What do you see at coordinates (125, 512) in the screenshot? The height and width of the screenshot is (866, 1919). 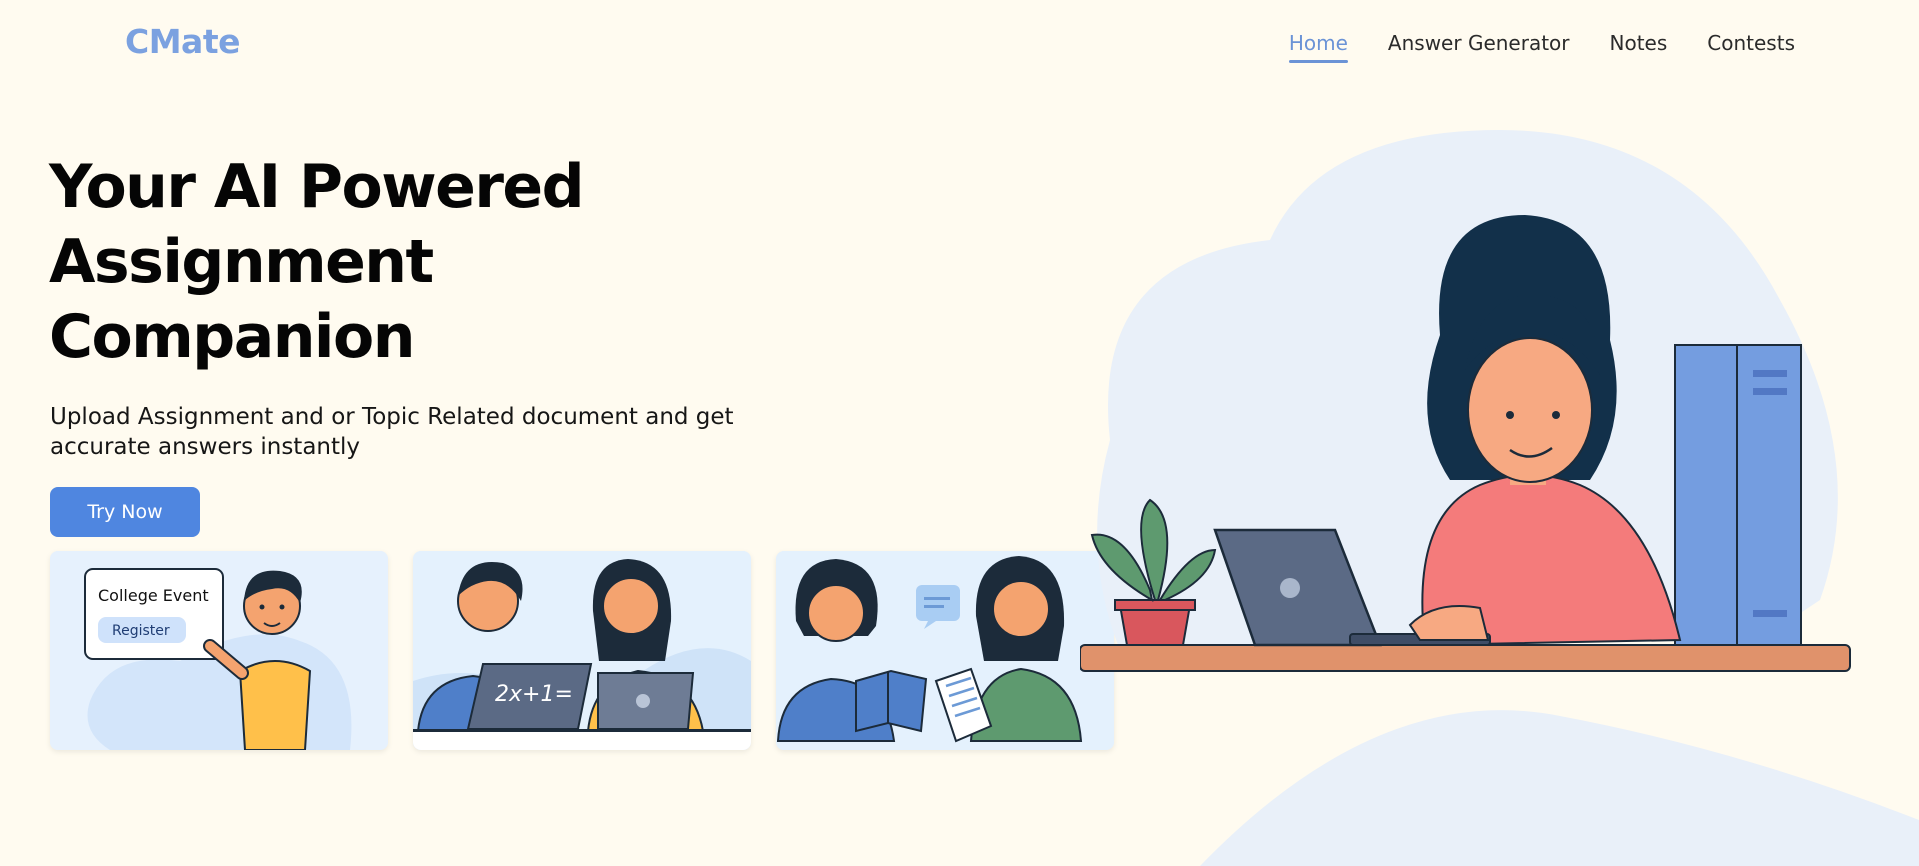 I see `try-now-button: Try Now` at bounding box center [125, 512].